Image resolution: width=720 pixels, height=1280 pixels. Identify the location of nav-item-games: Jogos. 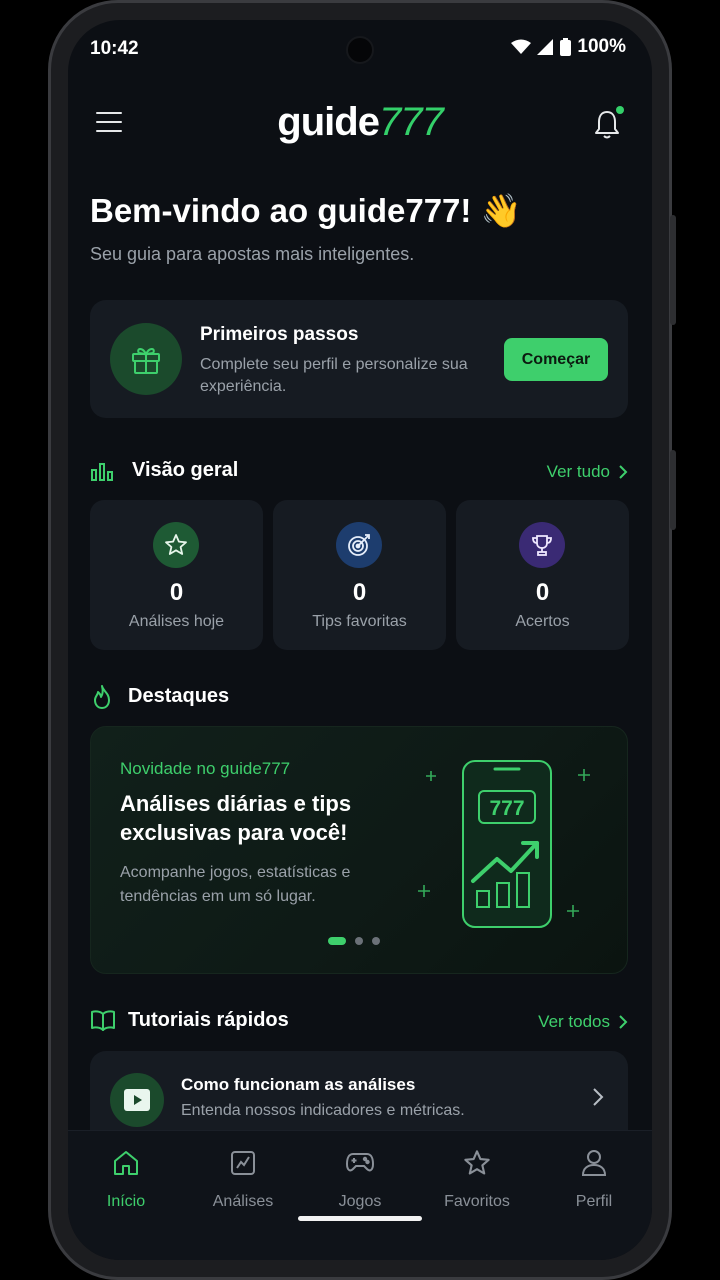
(360, 1179).